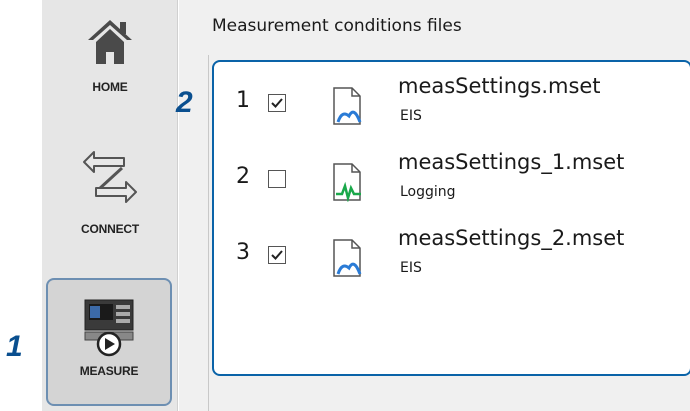 Image resolution: width=690 pixels, height=411 pixels. I want to click on logging-file-icon, so click(347, 182).